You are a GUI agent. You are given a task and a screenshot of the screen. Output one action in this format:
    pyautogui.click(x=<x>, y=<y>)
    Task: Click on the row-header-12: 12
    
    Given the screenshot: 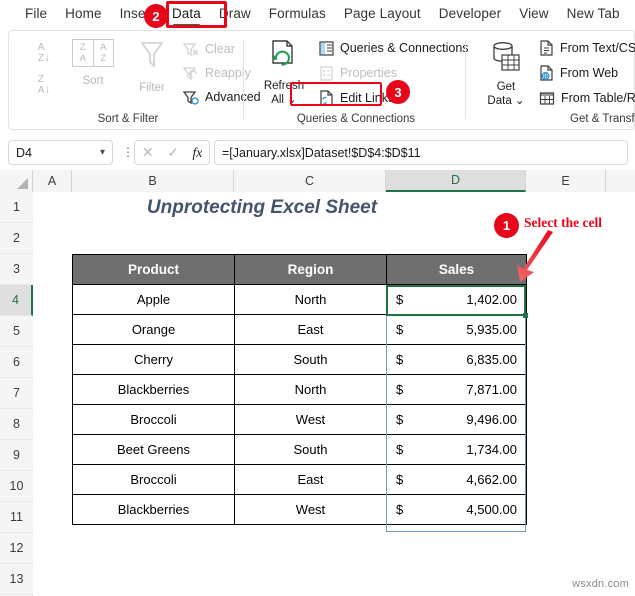 What is the action you would take?
    pyautogui.click(x=16, y=548)
    